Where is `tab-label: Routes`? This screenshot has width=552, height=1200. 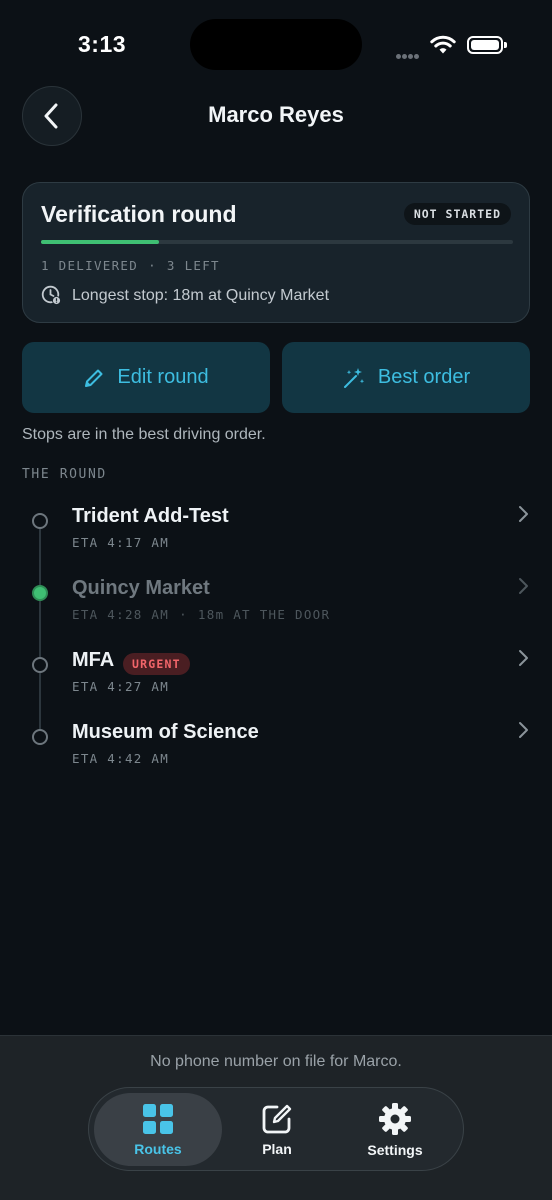
tab-label: Routes is located at coordinates (158, 1148).